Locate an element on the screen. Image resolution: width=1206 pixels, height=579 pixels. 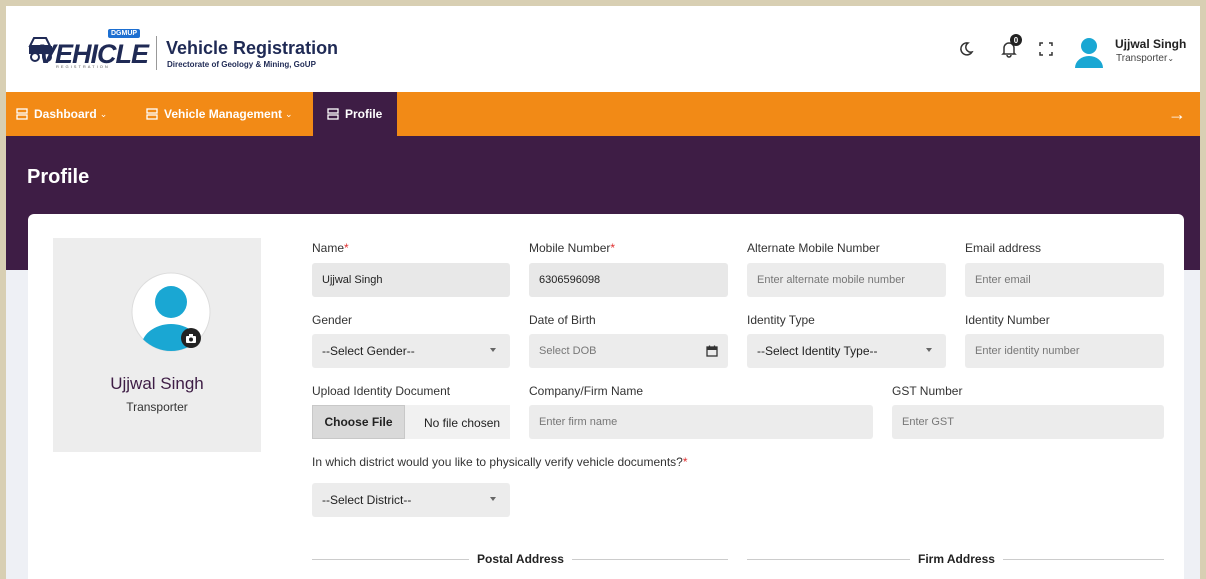
file-status: No file chosen is located at coordinates (462, 423).